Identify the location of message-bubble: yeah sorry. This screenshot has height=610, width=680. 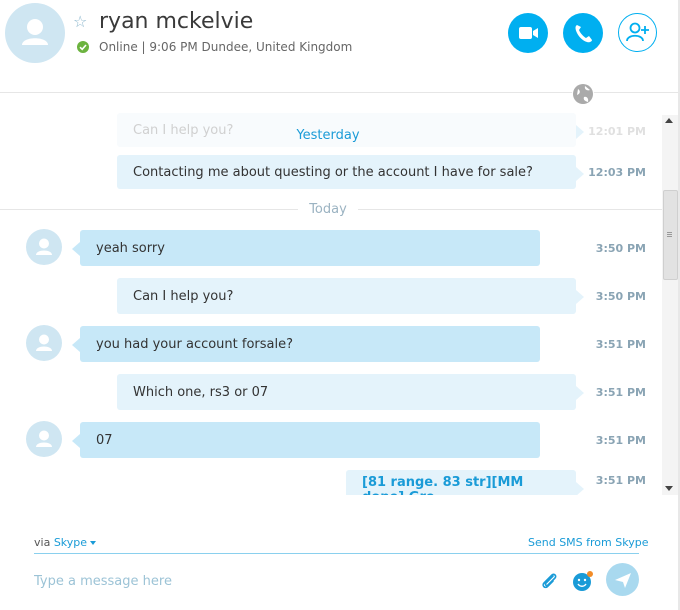
(306, 248).